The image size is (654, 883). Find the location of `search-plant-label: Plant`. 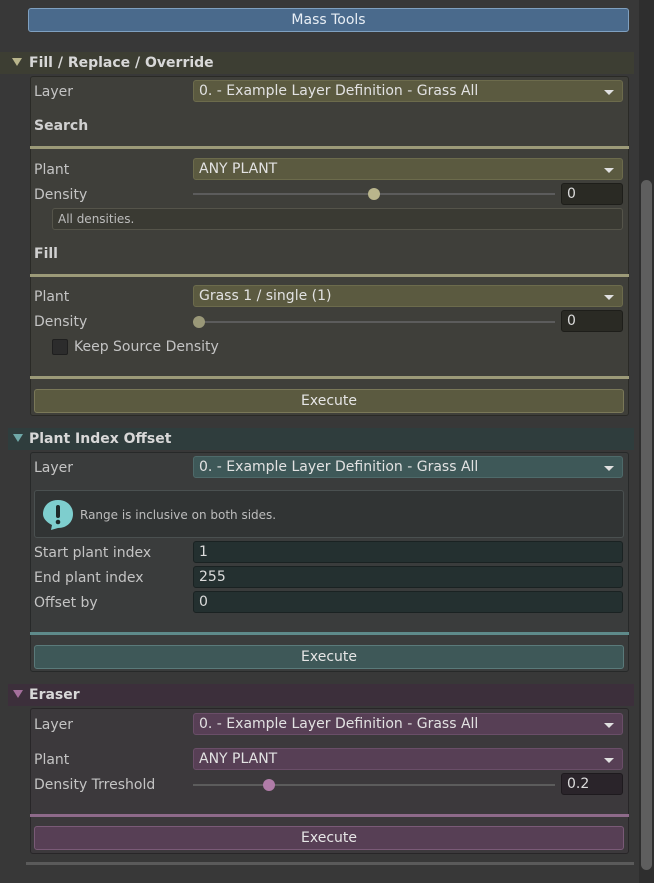

search-plant-label: Plant is located at coordinates (52, 170).